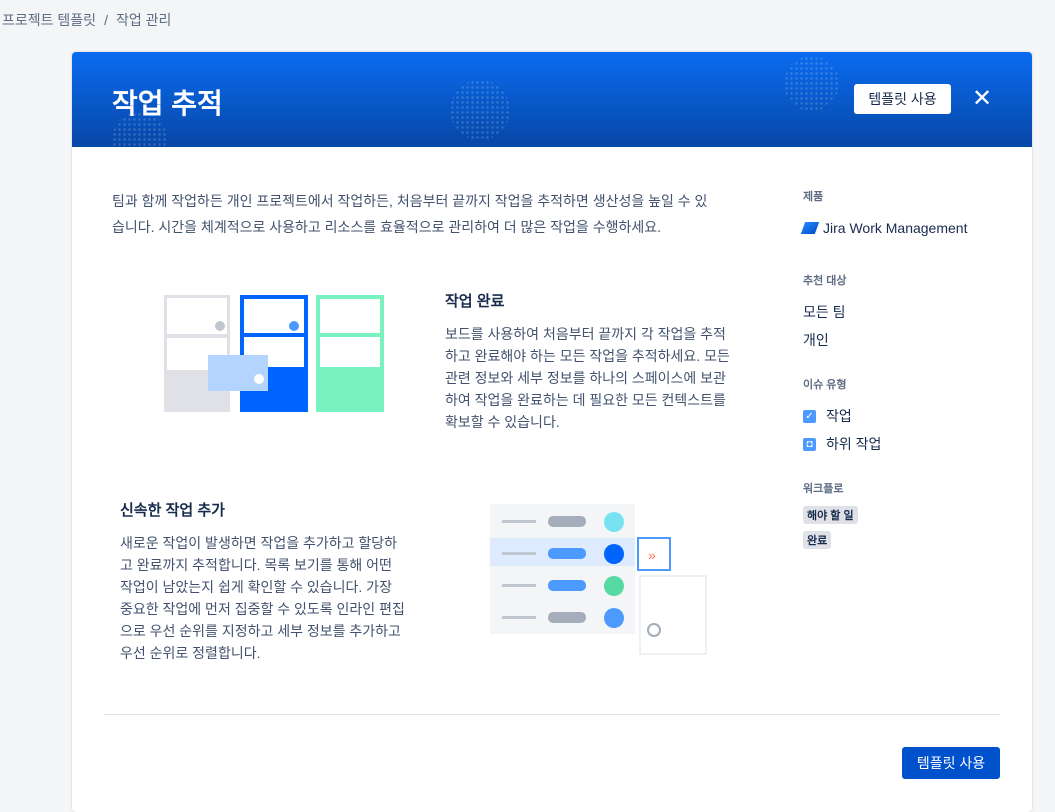  What do you see at coordinates (256, 587) in the screenshot?
I see `text-line: 작업이 남았는지 쉽게 확인할 수 있습니다. 가장` at bounding box center [256, 587].